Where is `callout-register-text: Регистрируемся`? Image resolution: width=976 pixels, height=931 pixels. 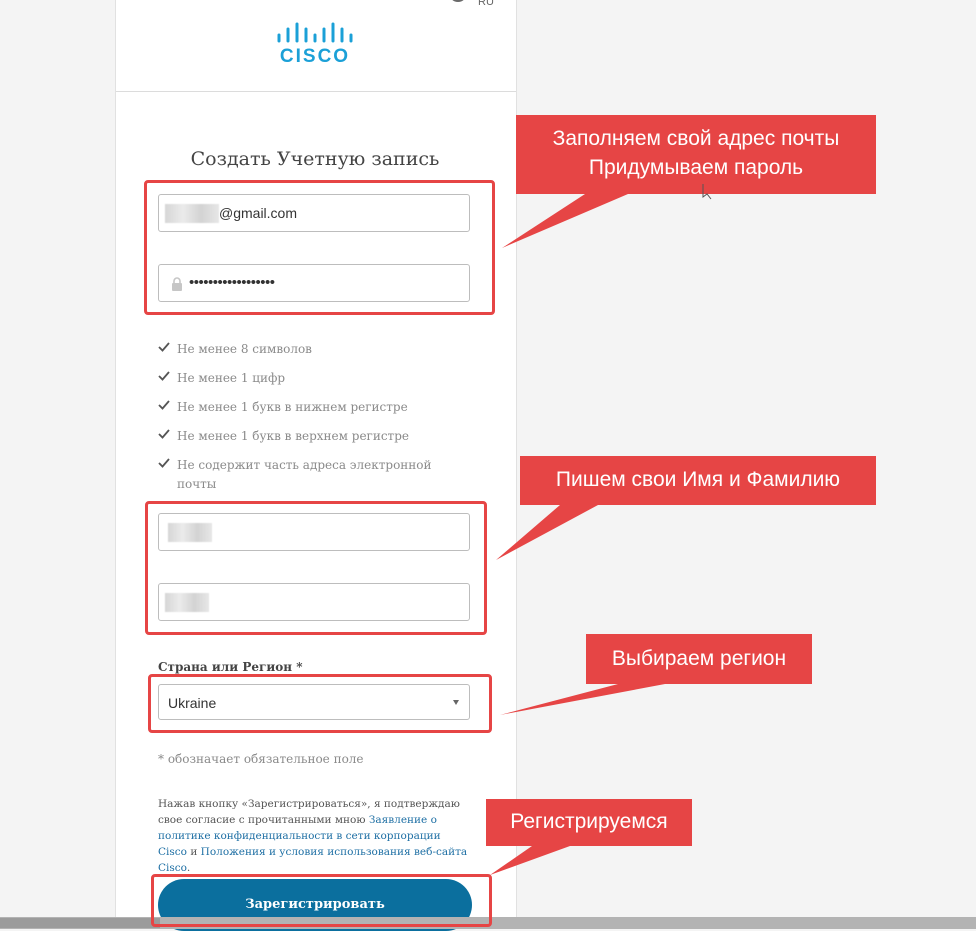
callout-register-text: Регистрируемся is located at coordinates (589, 821).